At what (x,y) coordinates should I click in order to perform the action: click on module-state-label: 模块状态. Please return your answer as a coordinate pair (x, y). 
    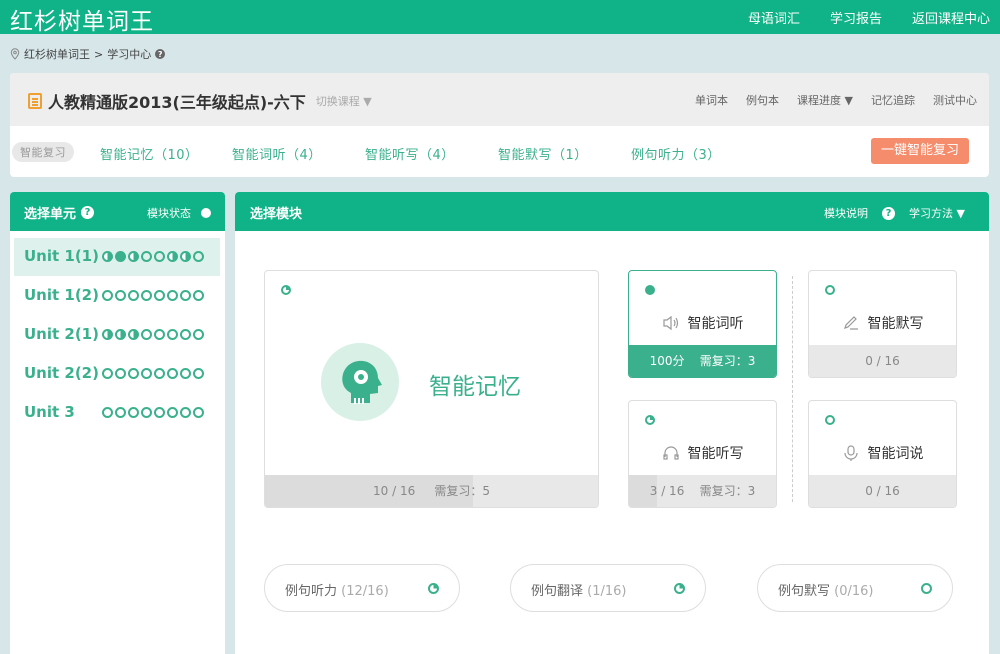
    Looking at the image, I should click on (169, 213).